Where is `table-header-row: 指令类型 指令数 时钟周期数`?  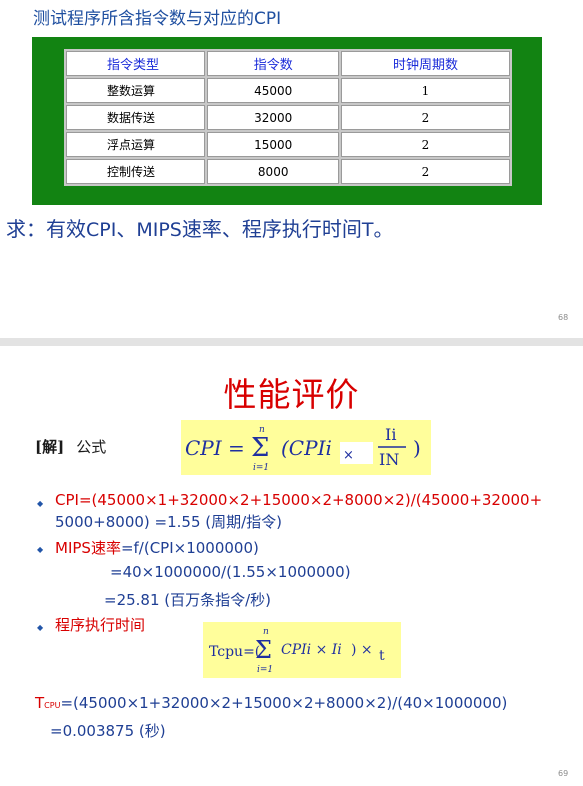 table-header-row: 指令类型 指令数 时钟周期数 is located at coordinates (288, 63).